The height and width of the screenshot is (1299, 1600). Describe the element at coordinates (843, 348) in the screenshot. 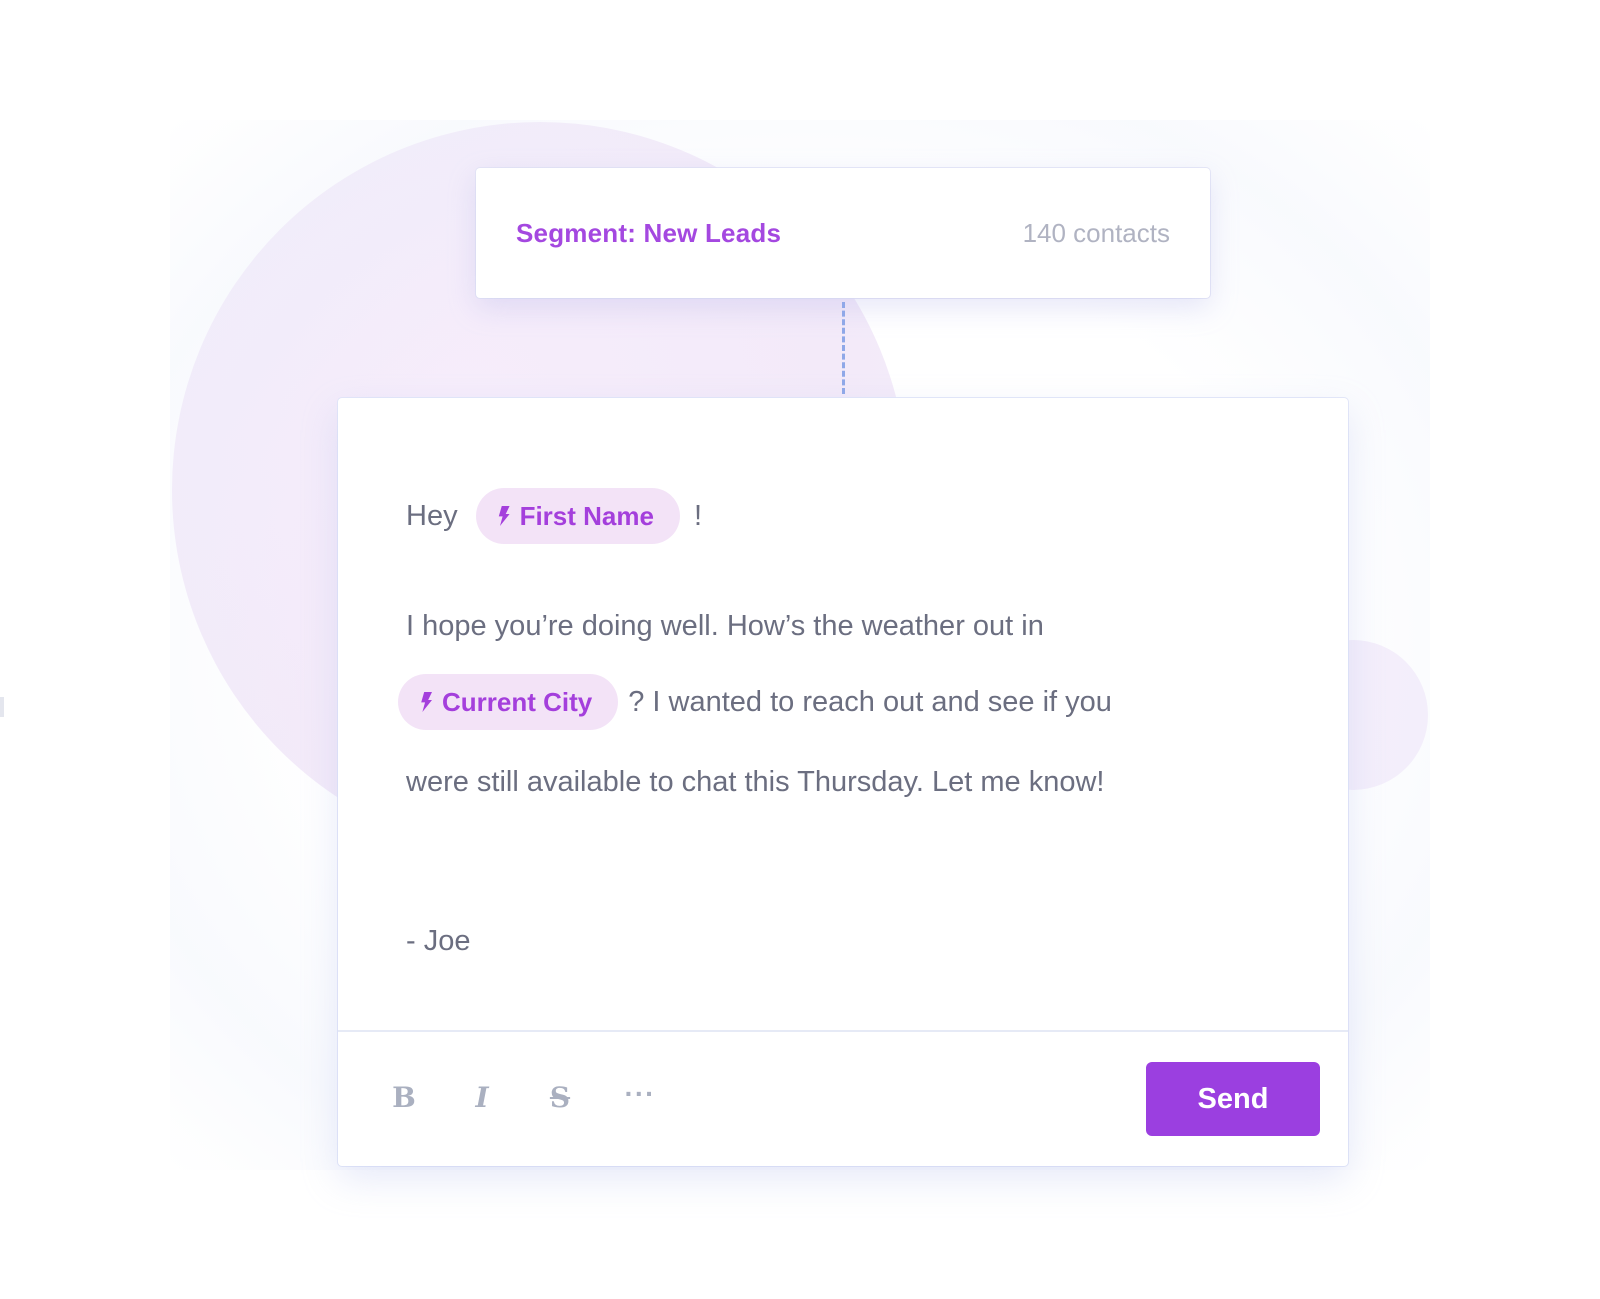

I see `flow-connector` at that location.